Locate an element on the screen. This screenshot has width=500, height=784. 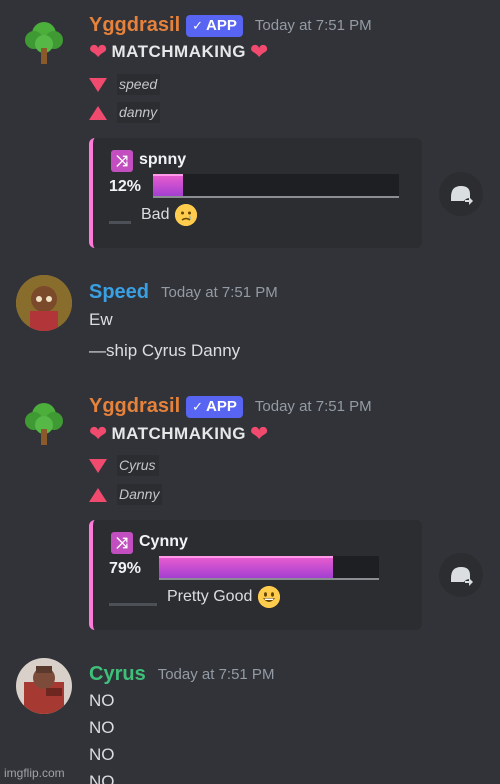
ship-embed: ⤨ spnny 12% Bad is located at coordinates (255, 193).